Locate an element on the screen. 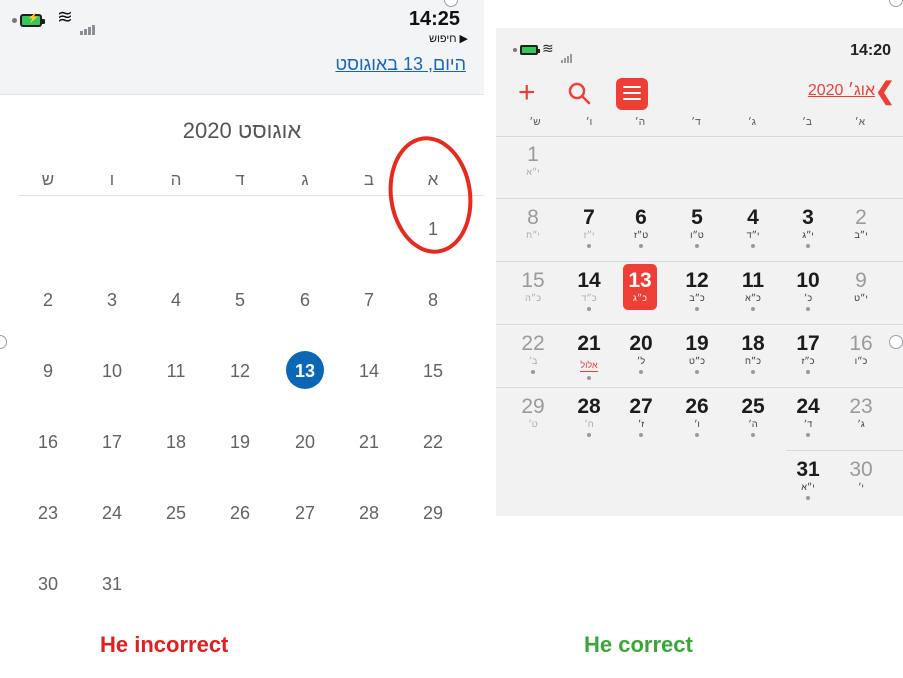 Image resolution: width=903 pixels, height=678 pixels. red-annotation-circle is located at coordinates (430, 195).